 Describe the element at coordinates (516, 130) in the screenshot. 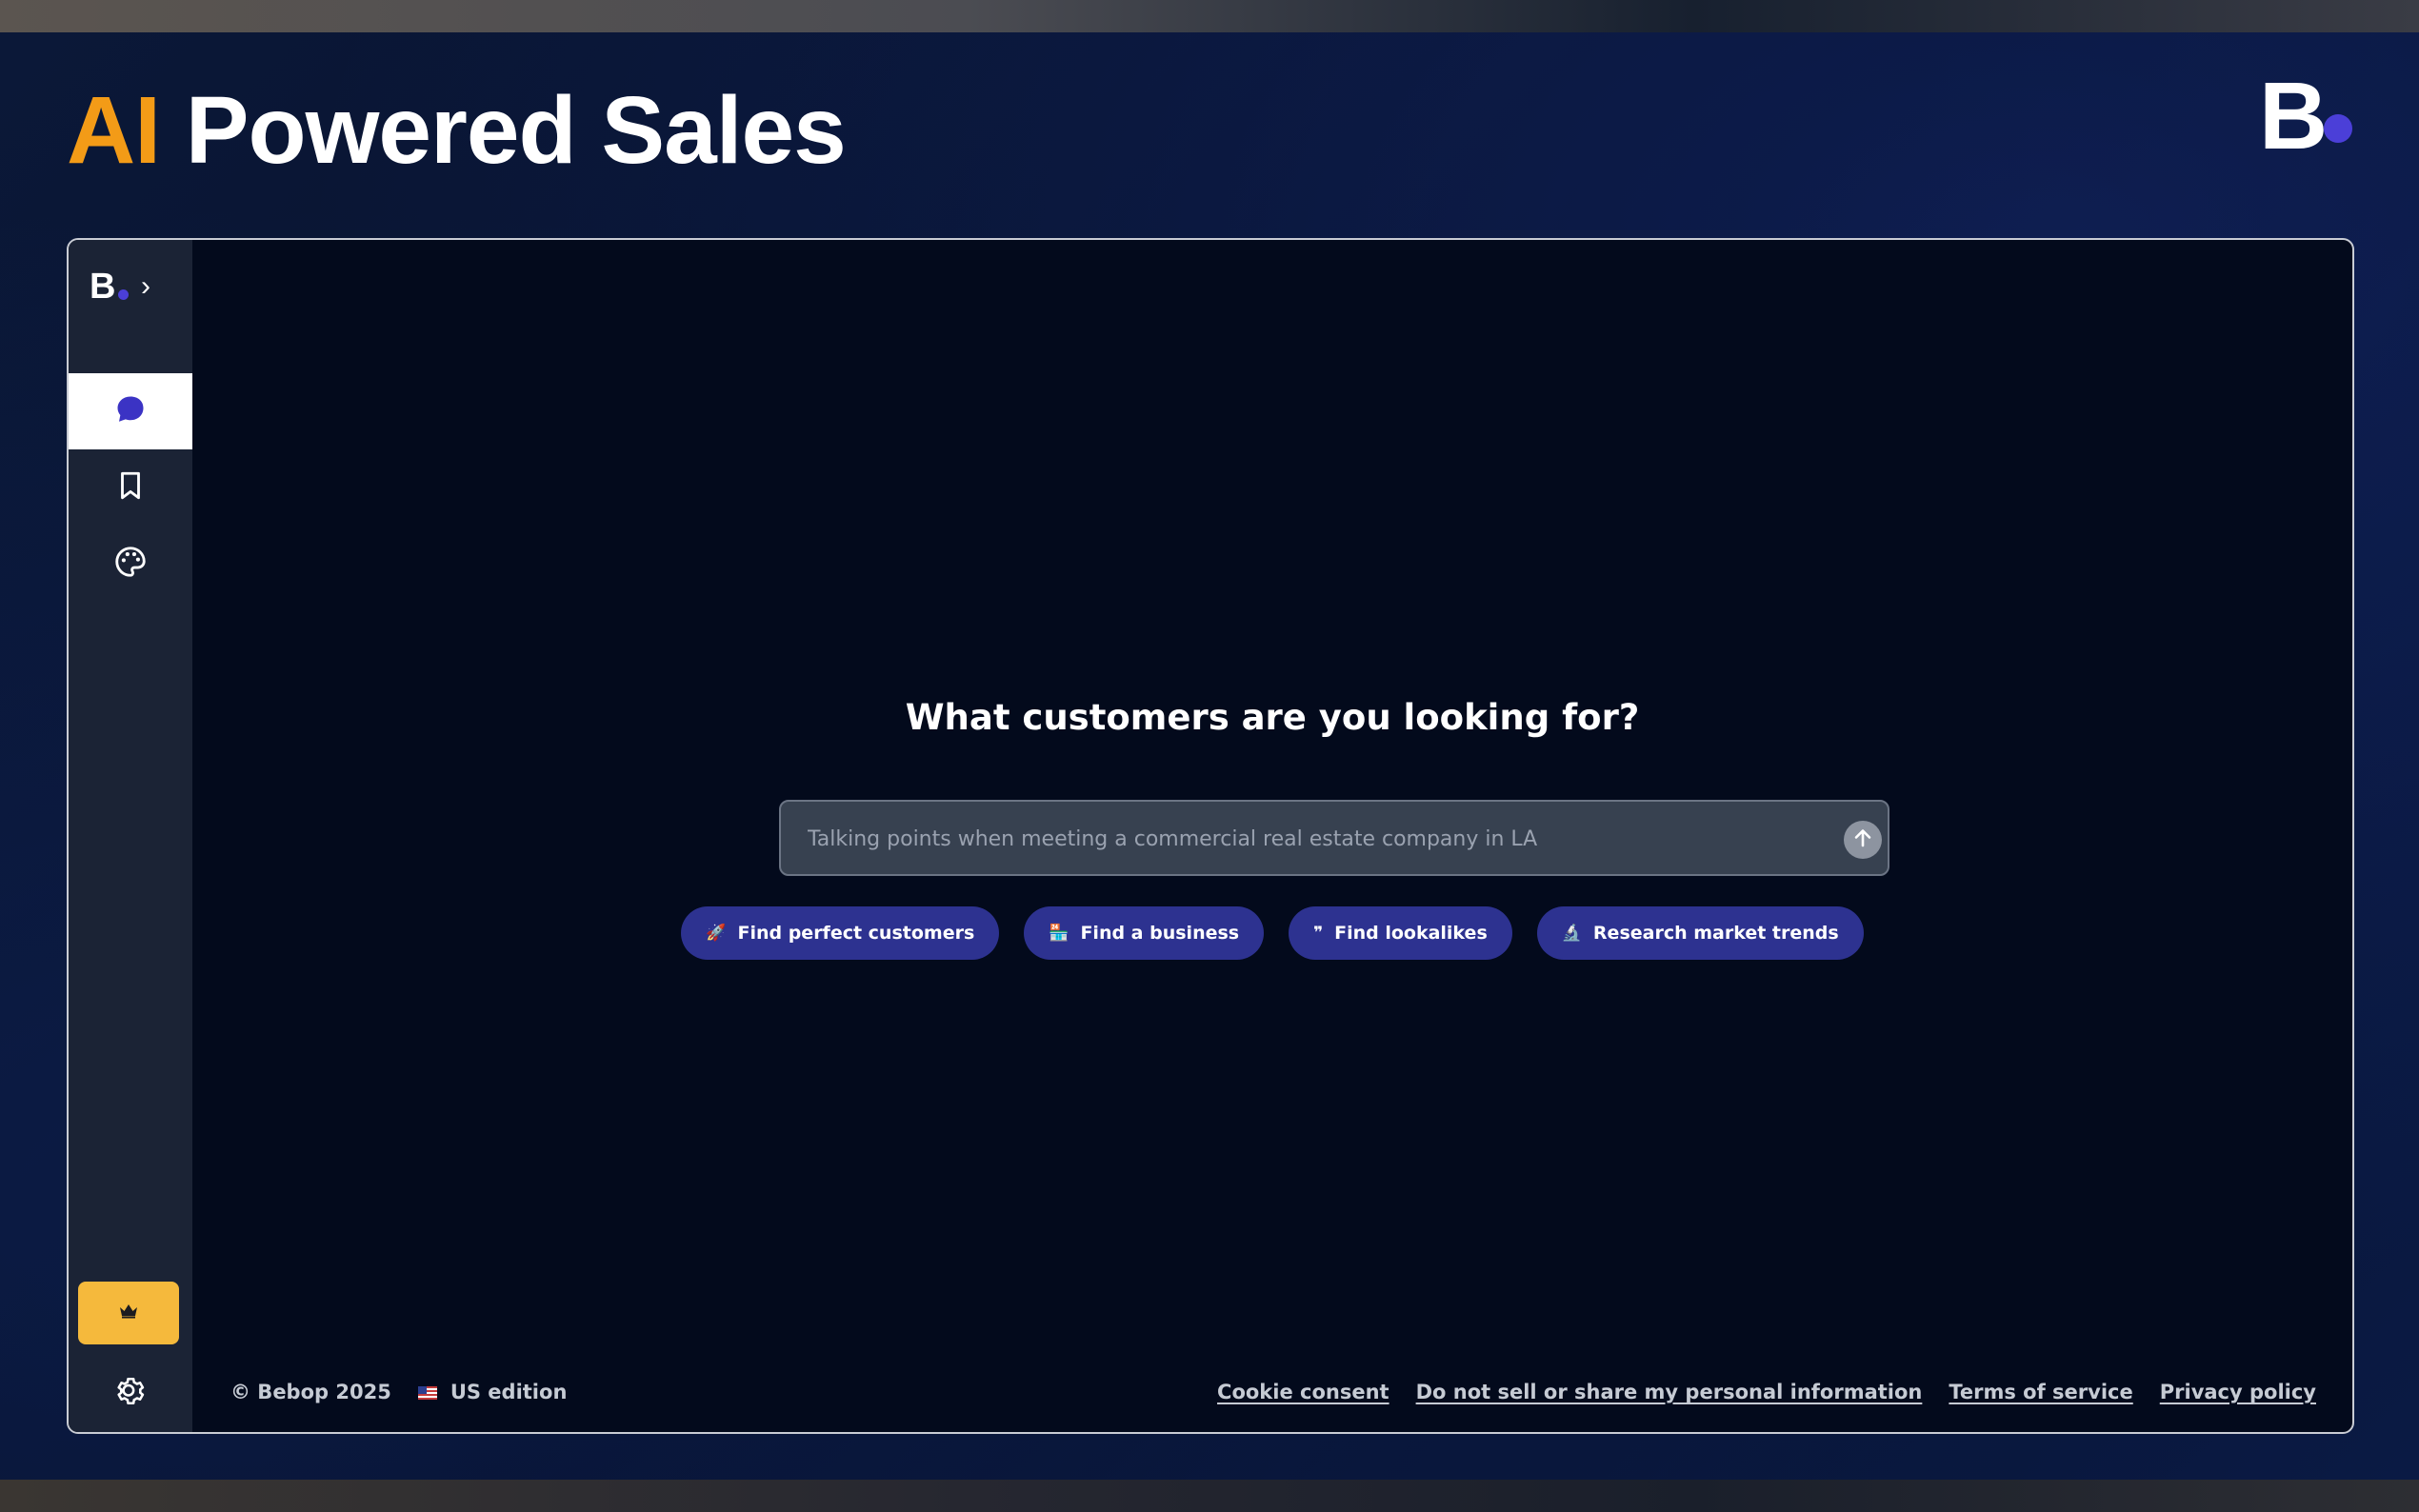

I see `headline-rest: Powered Sales` at that location.